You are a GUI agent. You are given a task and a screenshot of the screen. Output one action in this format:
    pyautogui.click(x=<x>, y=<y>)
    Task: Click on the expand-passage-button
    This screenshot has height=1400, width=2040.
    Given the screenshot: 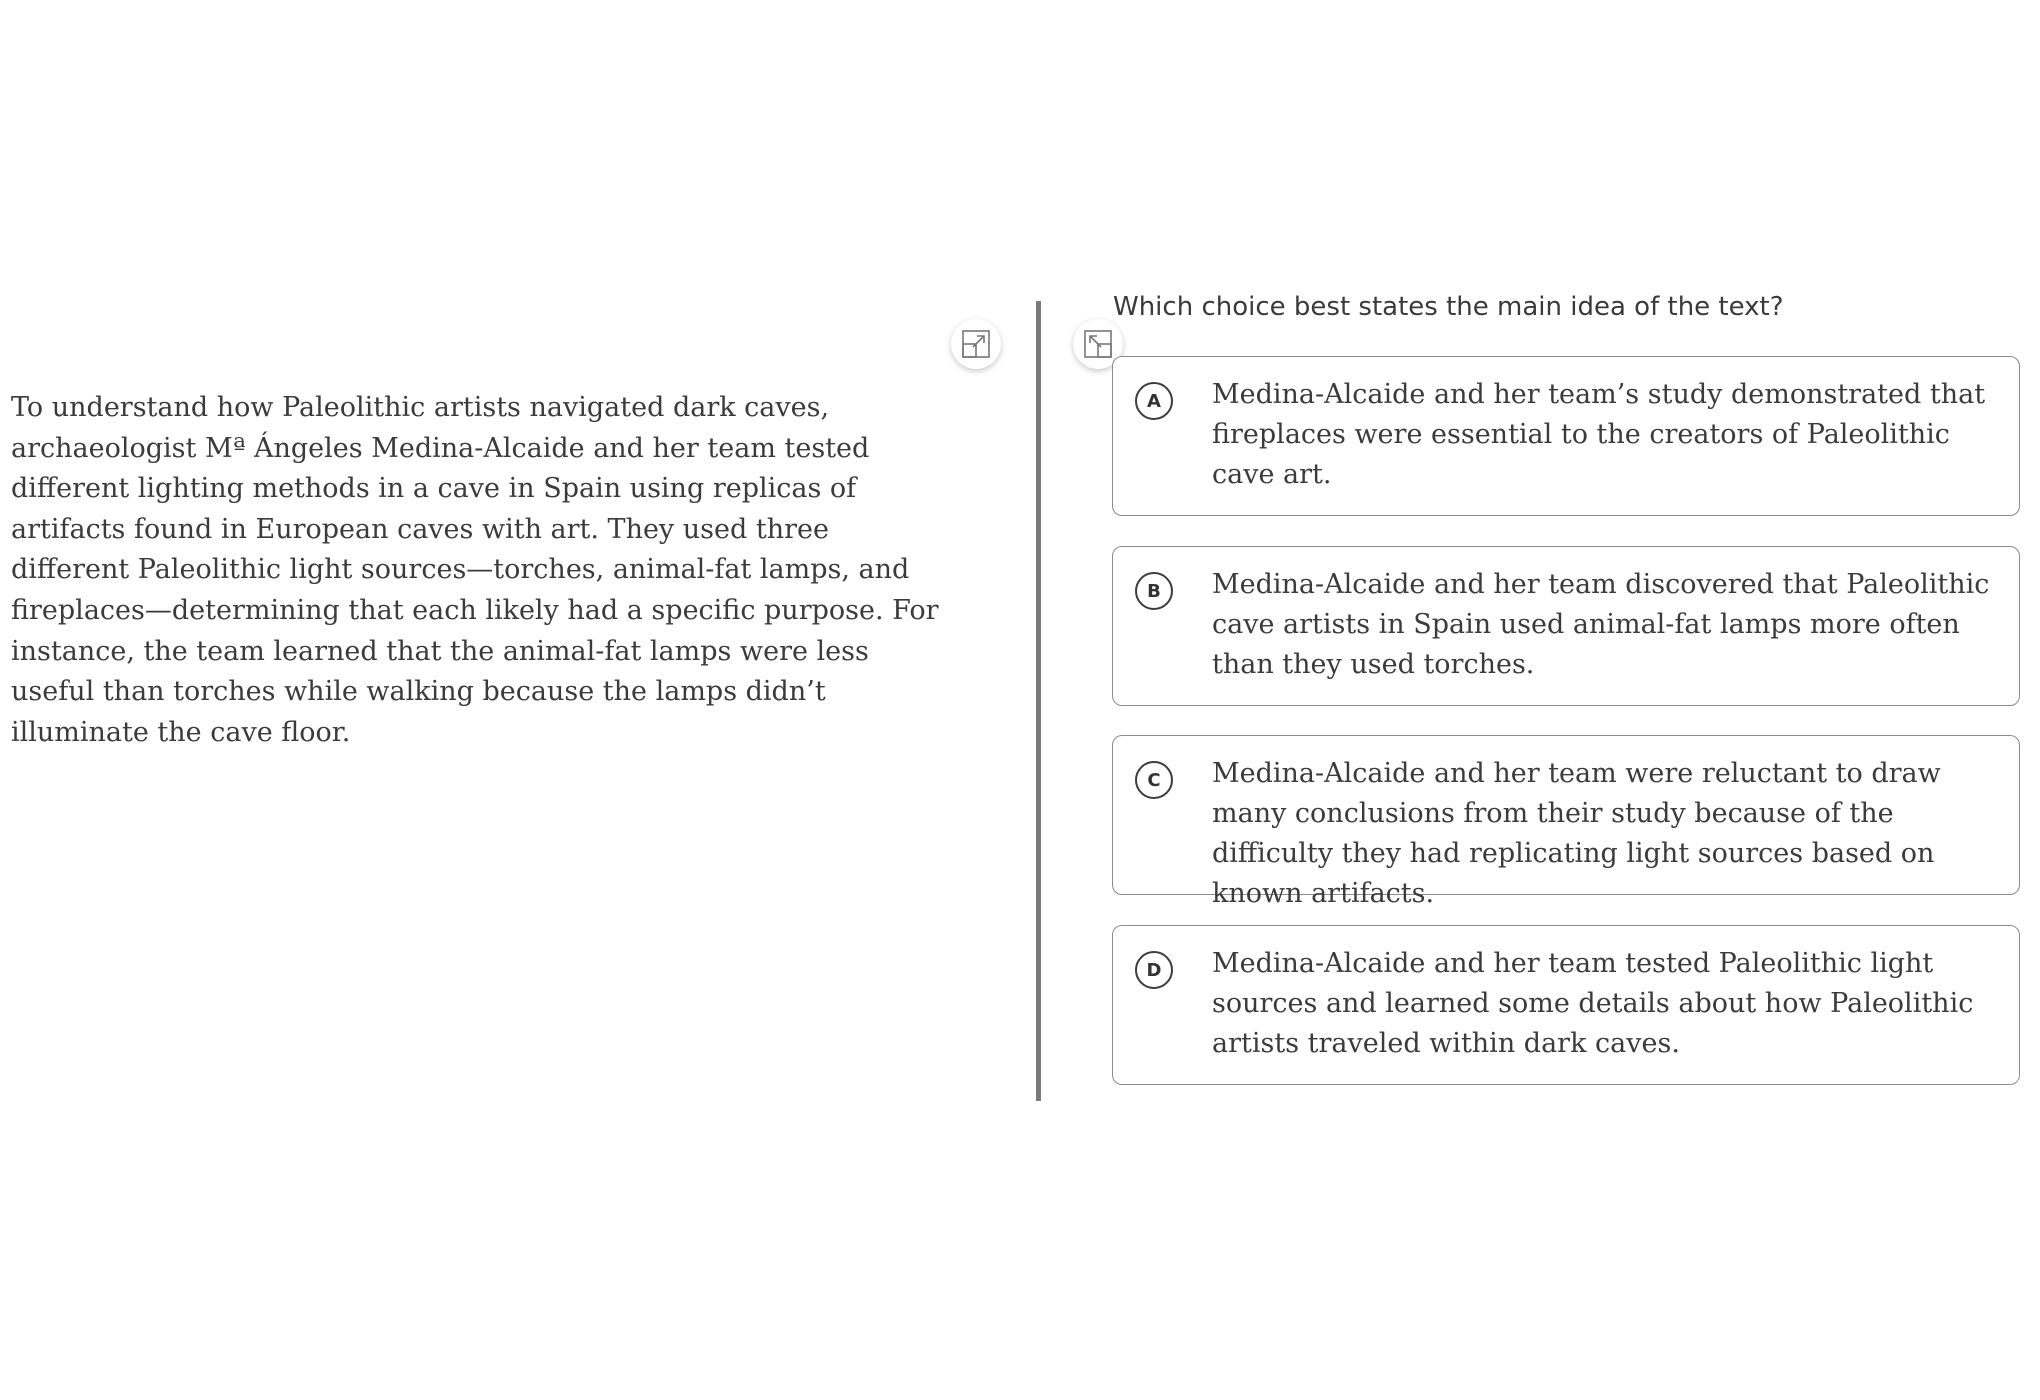 What is the action you would take?
    pyautogui.click(x=976, y=344)
    